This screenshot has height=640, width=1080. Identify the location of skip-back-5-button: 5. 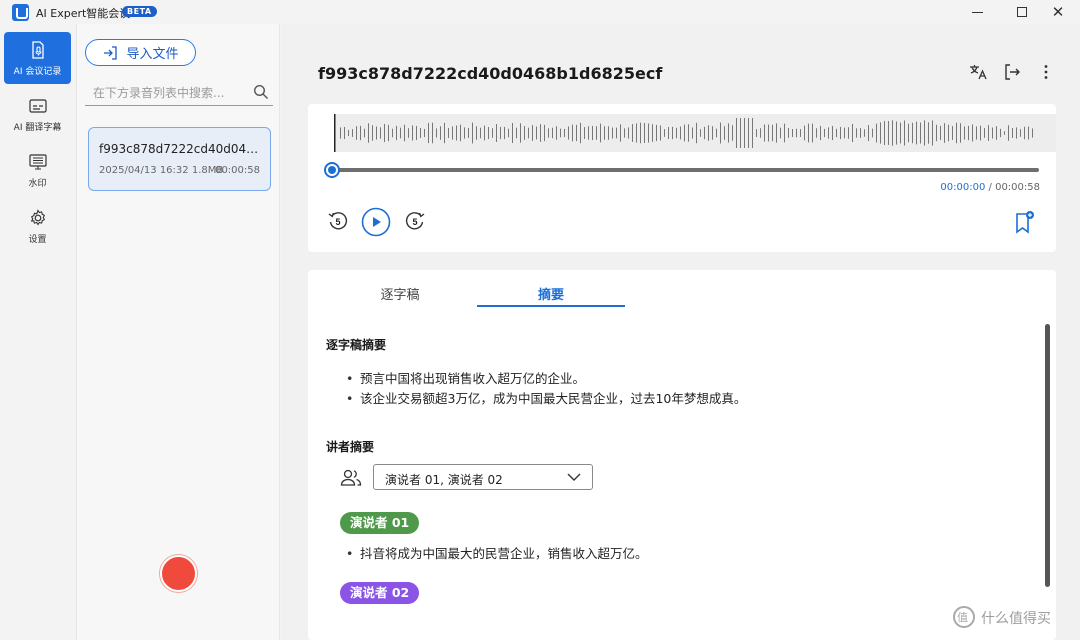
(338, 221).